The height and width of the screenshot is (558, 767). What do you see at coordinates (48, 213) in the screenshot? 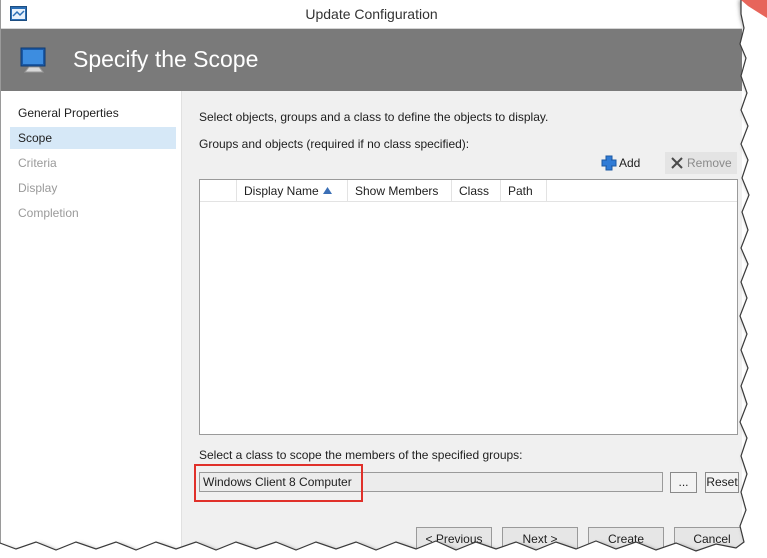
I see `sidebar-item-completion: Completion` at bounding box center [48, 213].